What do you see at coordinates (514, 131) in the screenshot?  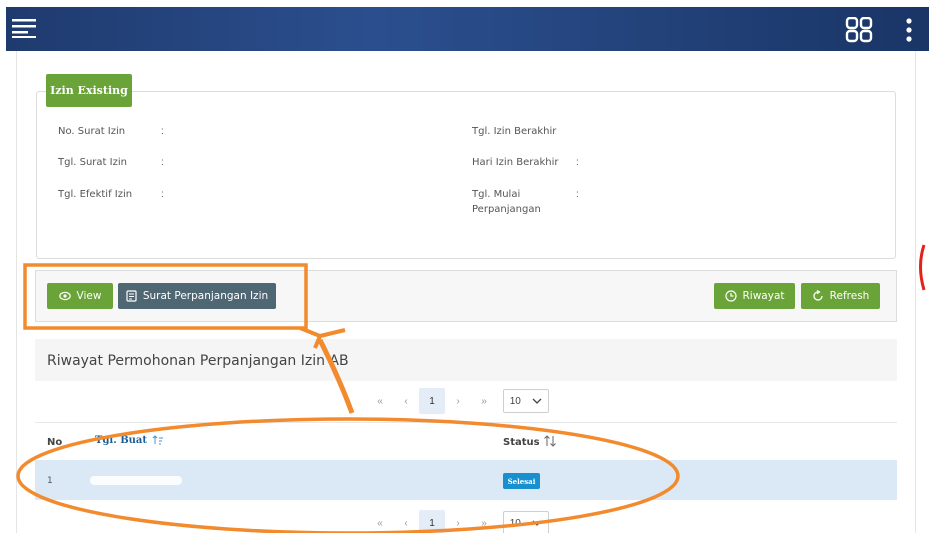 I see `label-tgl-berakhir: Tgl. Izin Berakhir` at bounding box center [514, 131].